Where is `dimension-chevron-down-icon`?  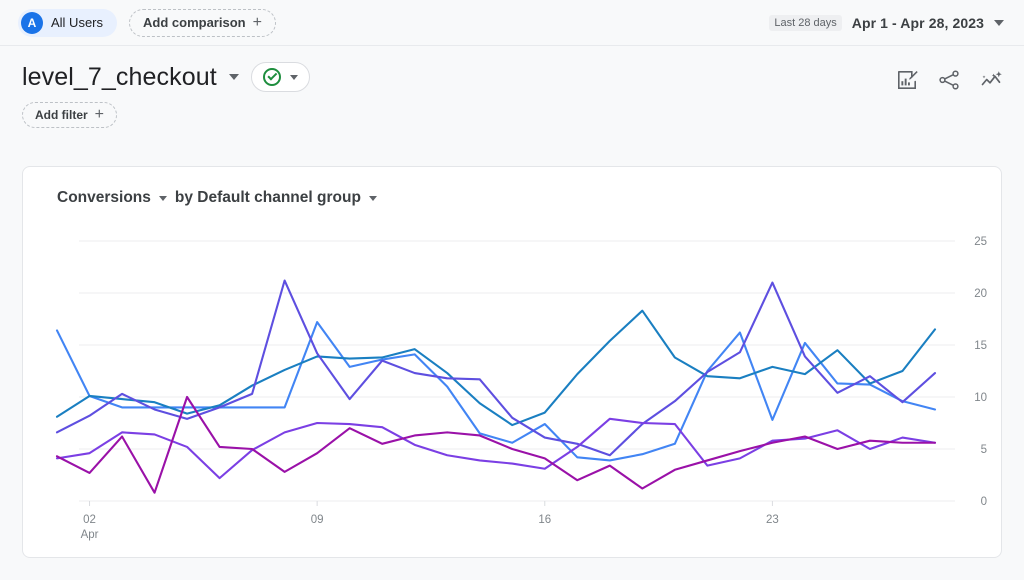 dimension-chevron-down-icon is located at coordinates (372, 198).